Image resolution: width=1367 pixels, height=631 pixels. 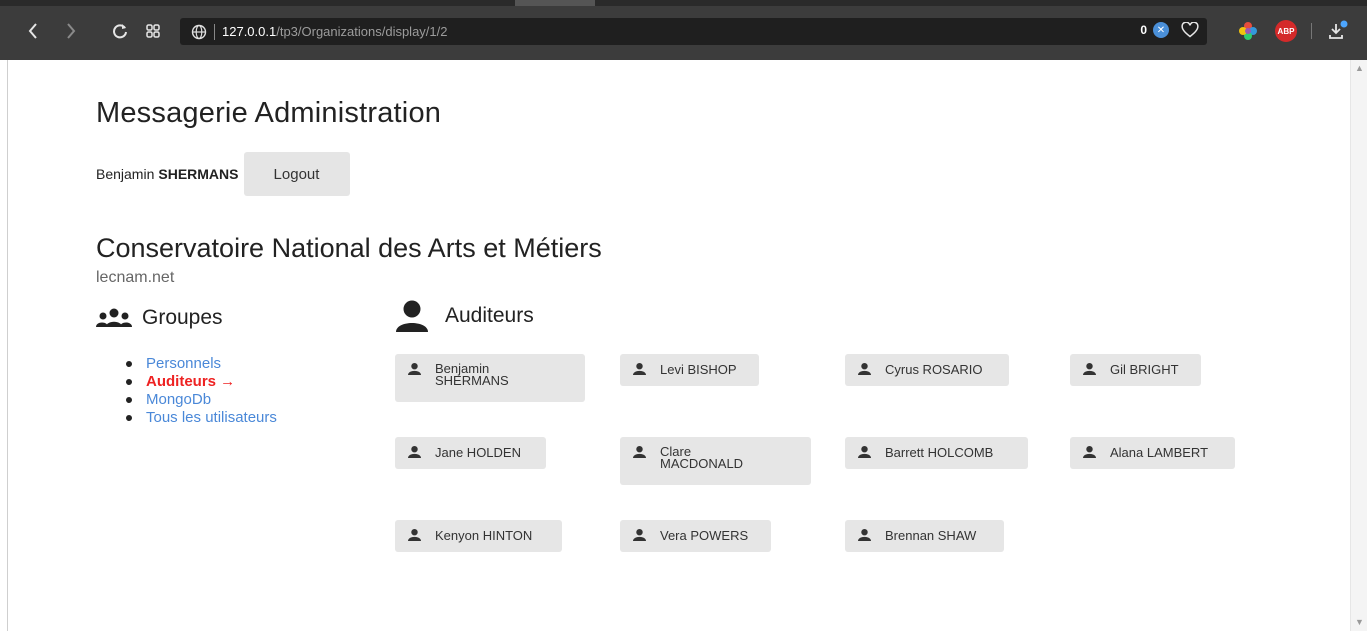 What do you see at coordinates (1144, 369) in the screenshot?
I see `member-name: Gil BRIGHT` at bounding box center [1144, 369].